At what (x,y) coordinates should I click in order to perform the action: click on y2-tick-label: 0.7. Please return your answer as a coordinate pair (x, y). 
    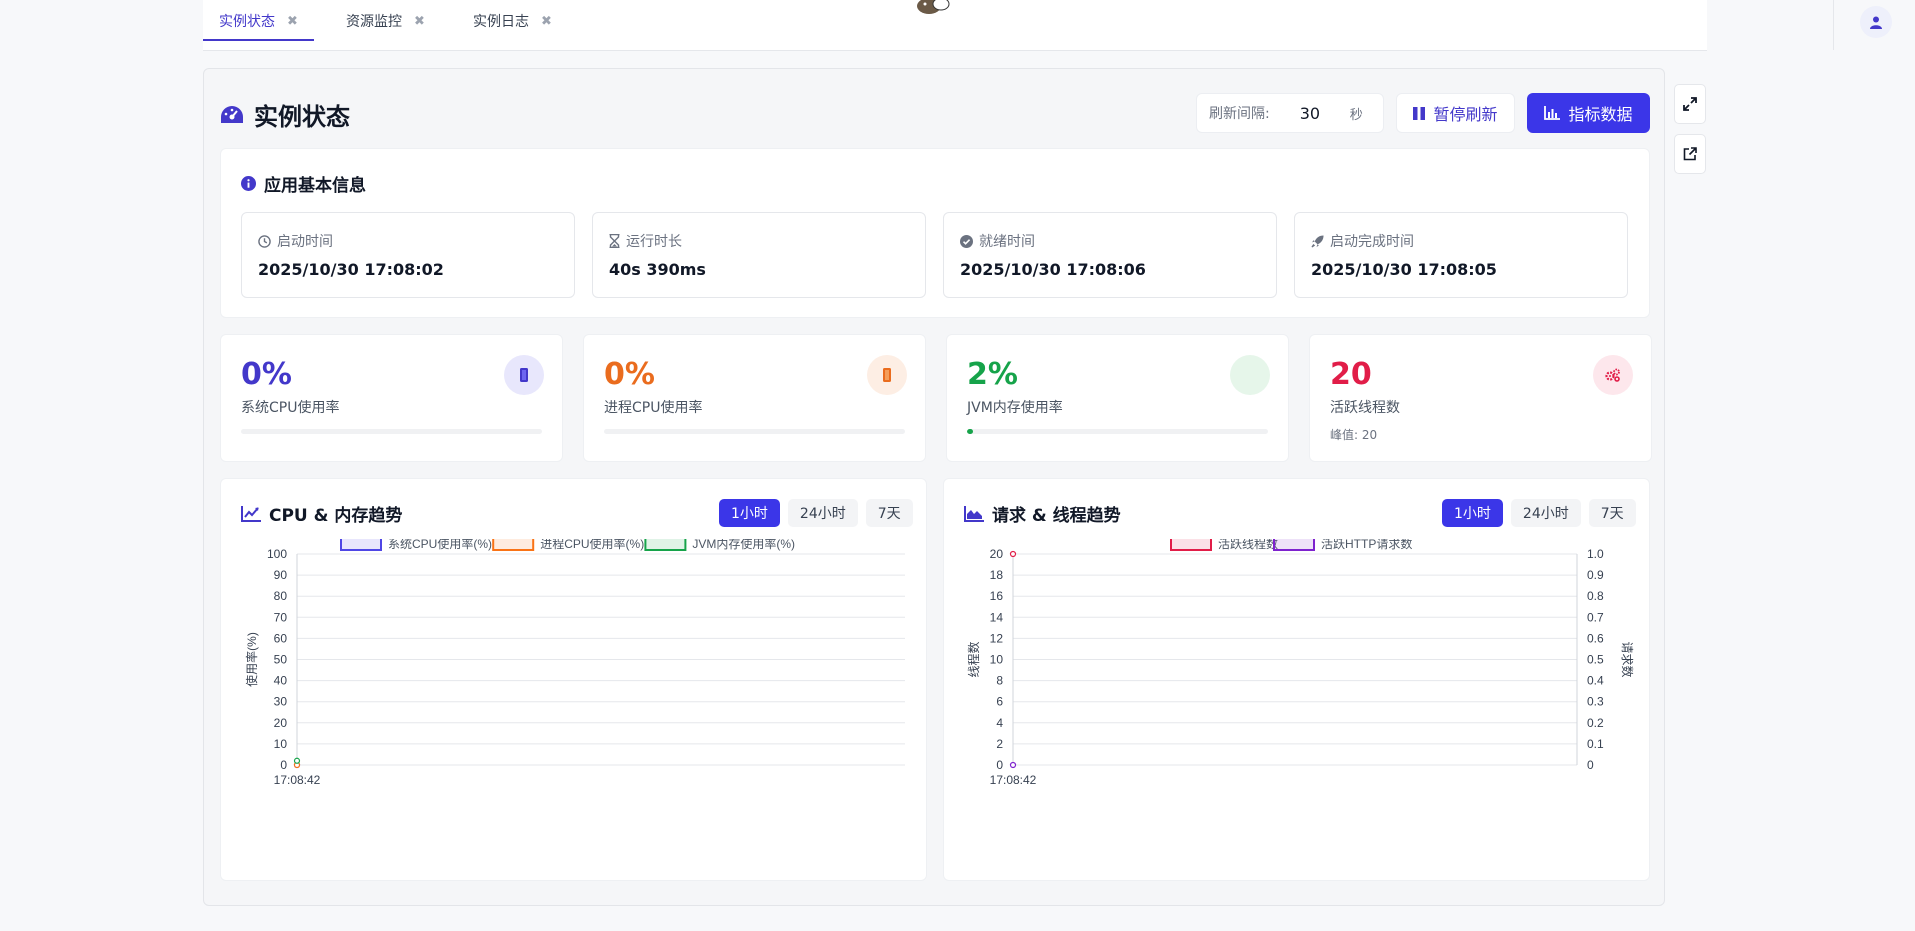
    Looking at the image, I should click on (1595, 617).